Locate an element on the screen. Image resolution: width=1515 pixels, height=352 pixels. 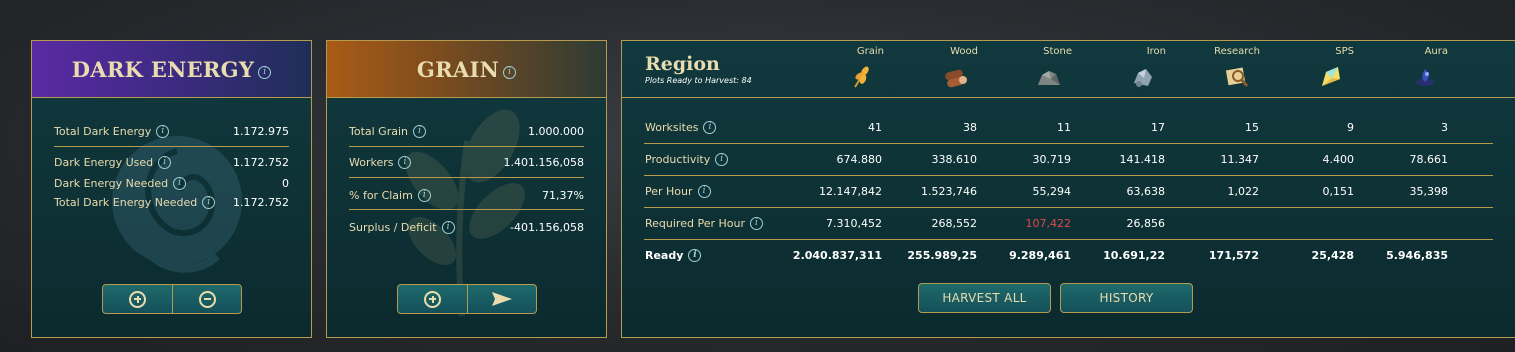
table-cell: 63,638 is located at coordinates (1146, 191).